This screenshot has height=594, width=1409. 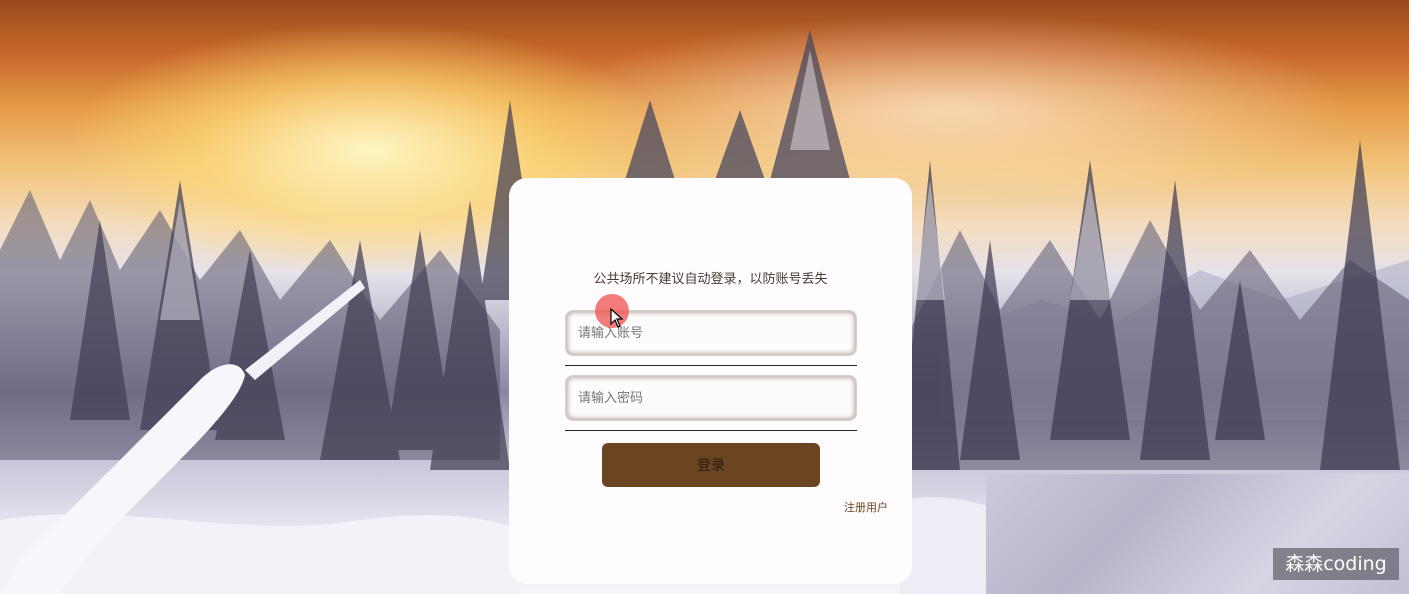 What do you see at coordinates (711, 365) in the screenshot?
I see `username-underline` at bounding box center [711, 365].